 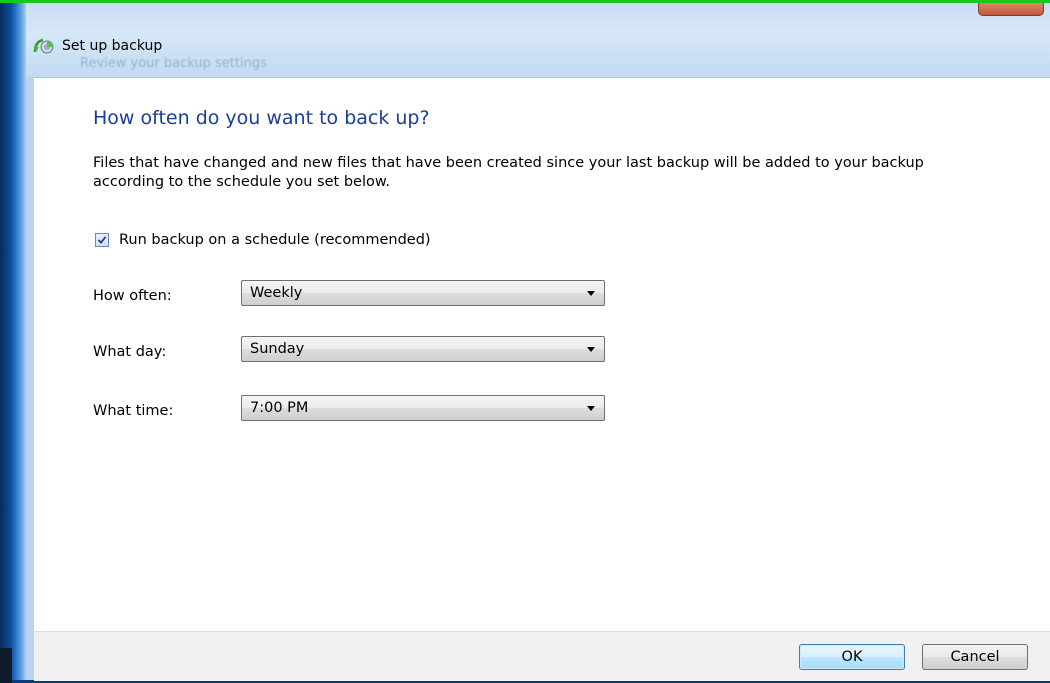 What do you see at coordinates (112, 46) in the screenshot?
I see `window-title: Set up backup` at bounding box center [112, 46].